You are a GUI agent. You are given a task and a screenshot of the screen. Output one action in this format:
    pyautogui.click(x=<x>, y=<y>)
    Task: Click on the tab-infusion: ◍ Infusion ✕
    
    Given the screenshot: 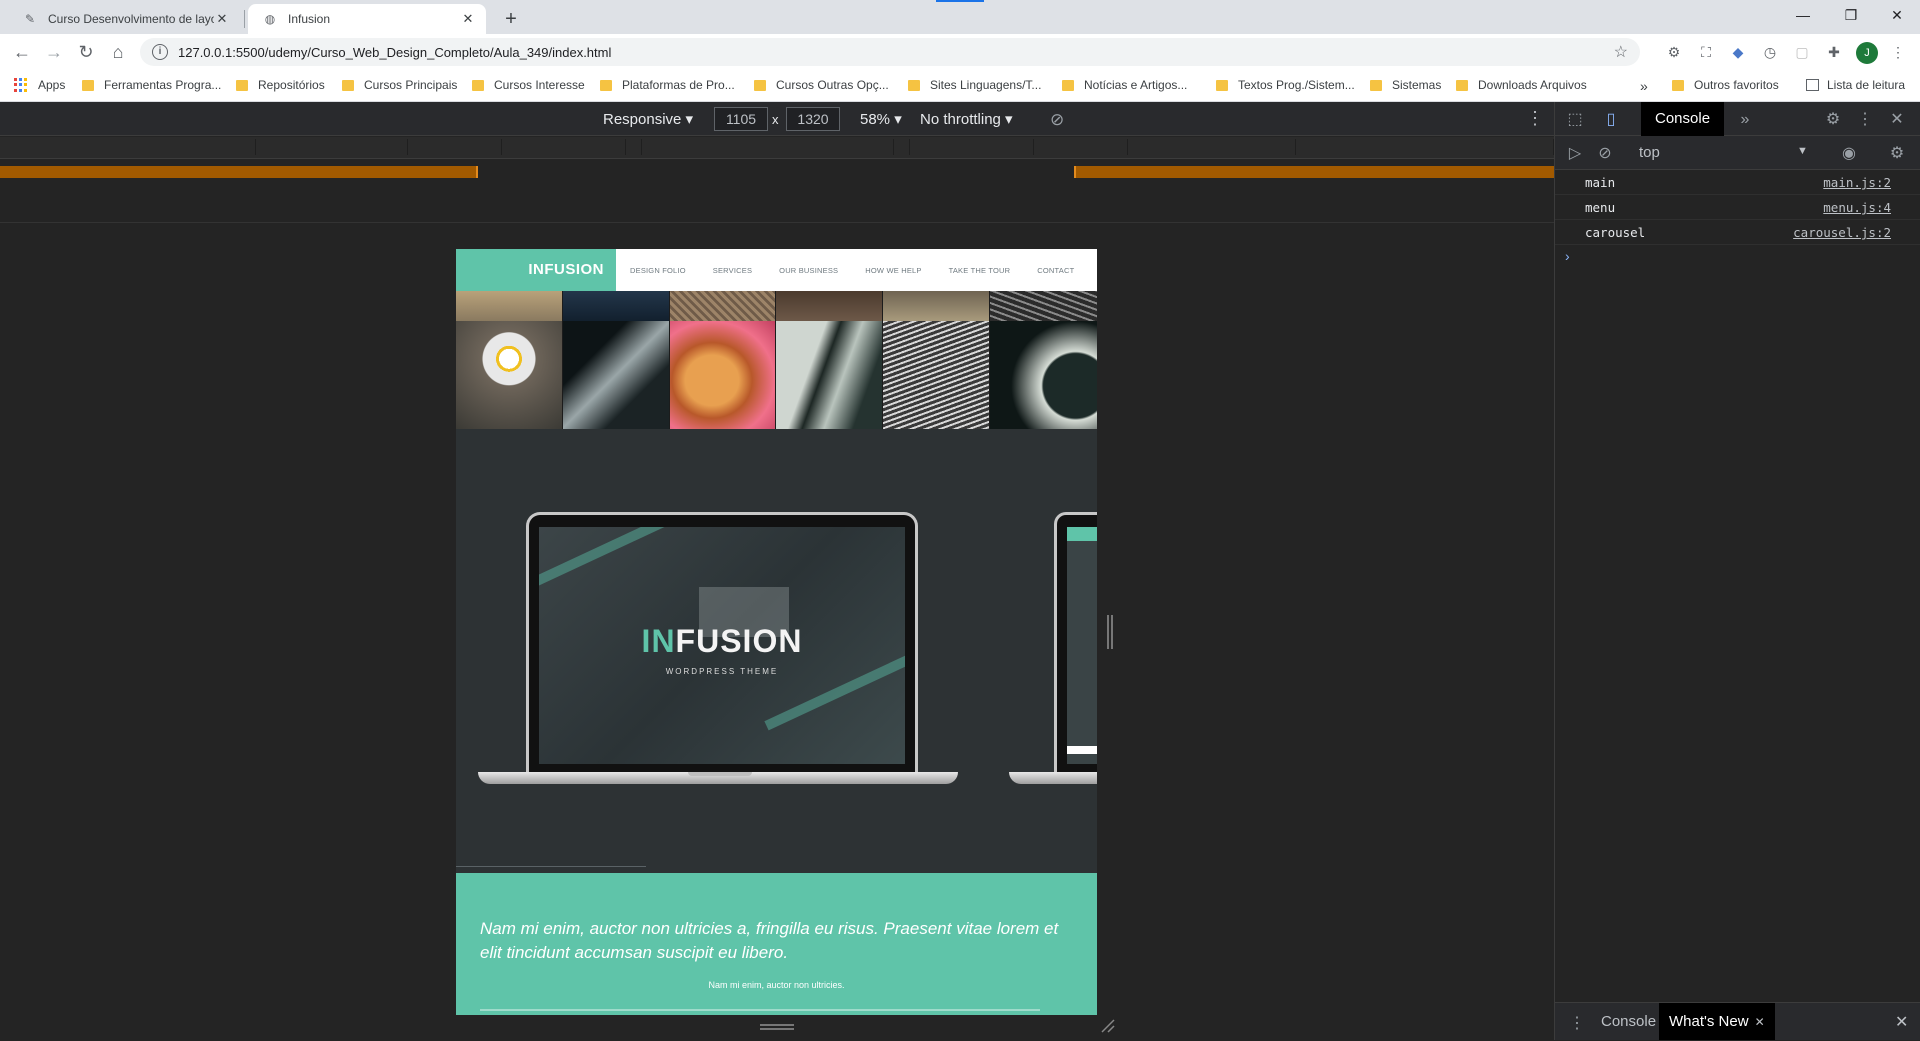 What is the action you would take?
    pyautogui.click(x=367, y=19)
    